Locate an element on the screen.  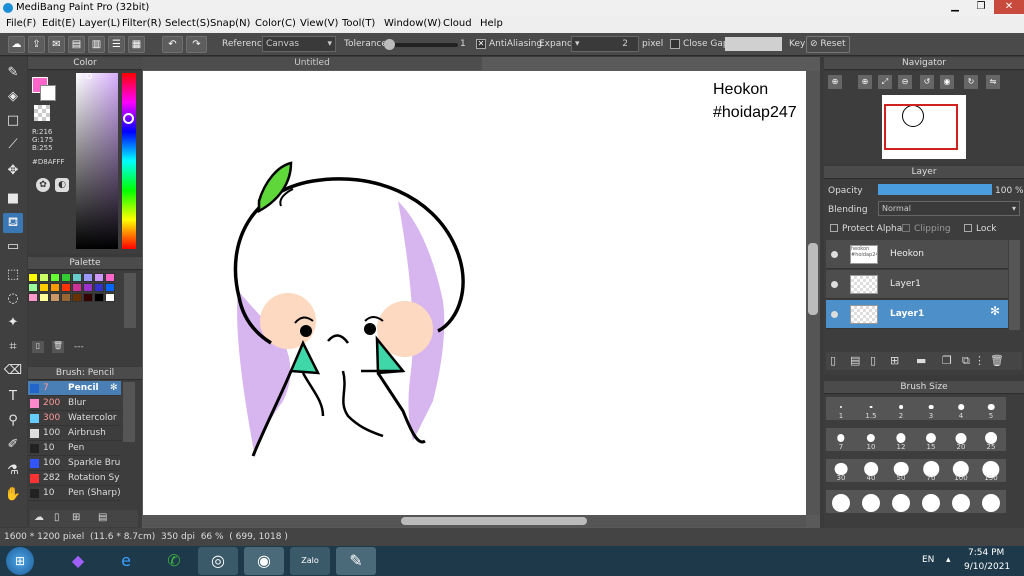
antialiasing-checkbox: ✕ is located at coordinates (481, 44).